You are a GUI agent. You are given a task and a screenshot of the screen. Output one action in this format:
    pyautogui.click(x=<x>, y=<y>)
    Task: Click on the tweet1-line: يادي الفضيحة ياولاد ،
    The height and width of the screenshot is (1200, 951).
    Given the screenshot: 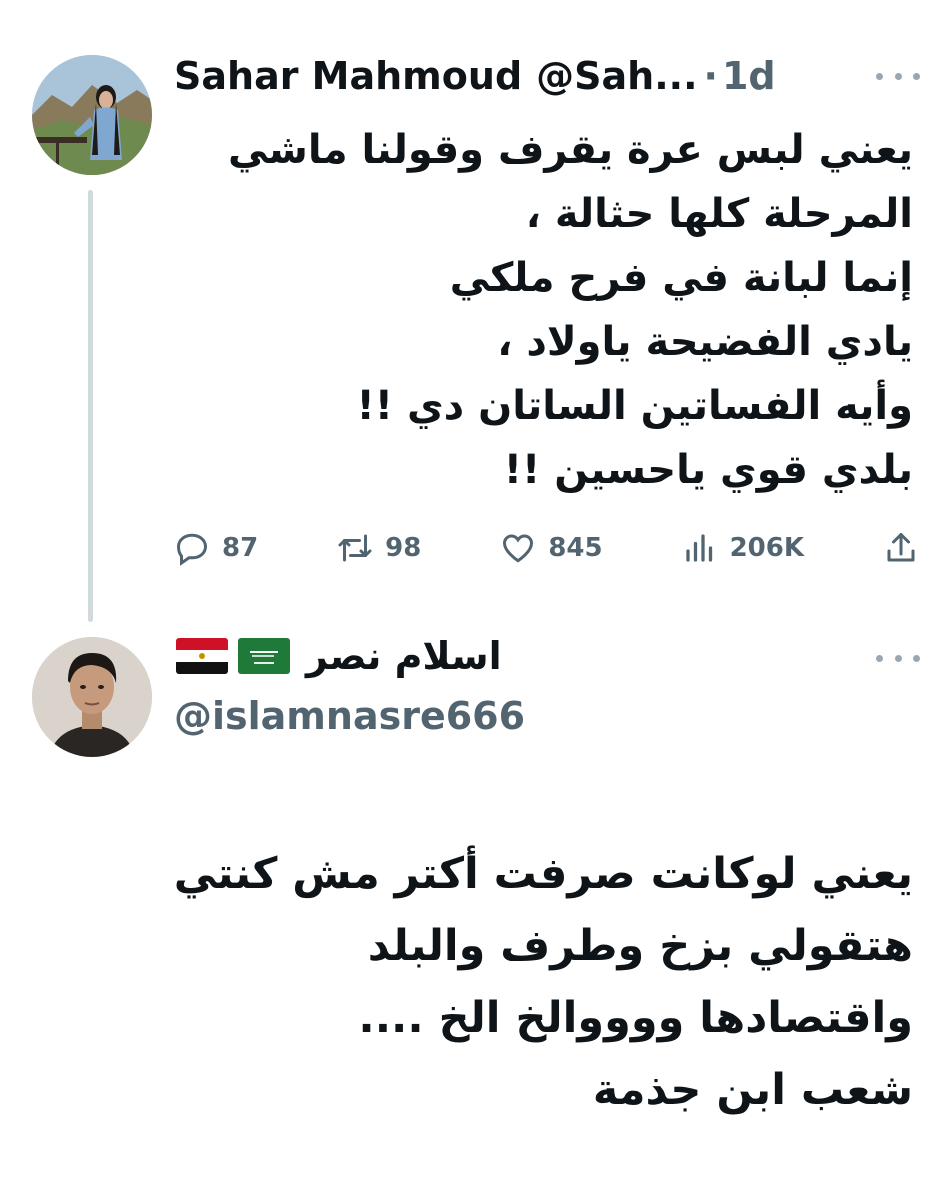 What is the action you would take?
    pyautogui.click(x=705, y=342)
    